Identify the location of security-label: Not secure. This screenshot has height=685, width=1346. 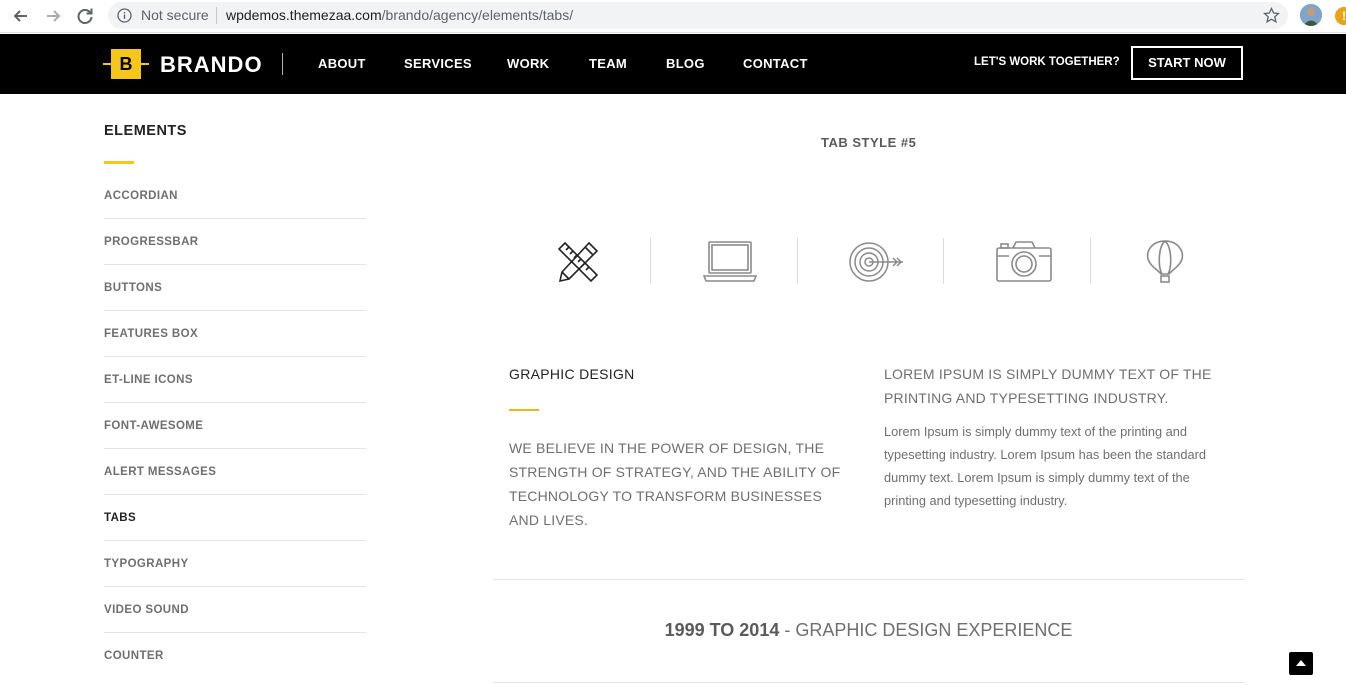
(175, 15).